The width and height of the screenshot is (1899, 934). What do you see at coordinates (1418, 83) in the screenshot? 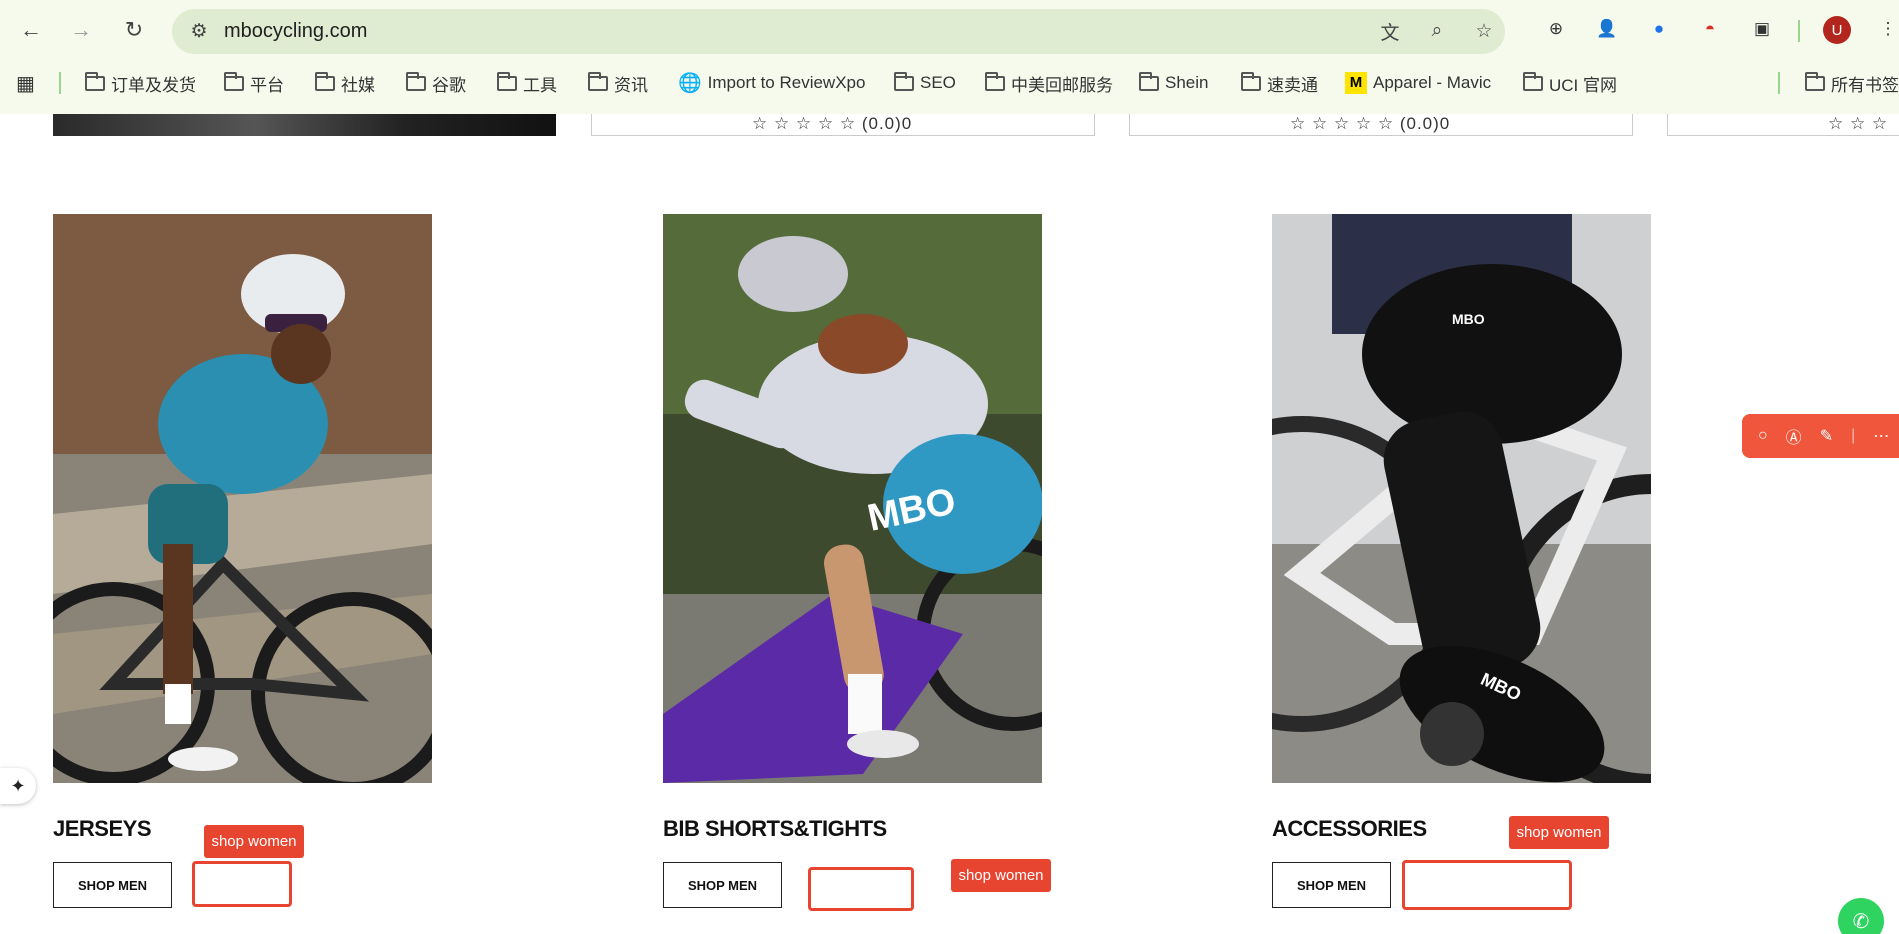
I see `bookmark-item: M Apparel - Mavic` at bounding box center [1418, 83].